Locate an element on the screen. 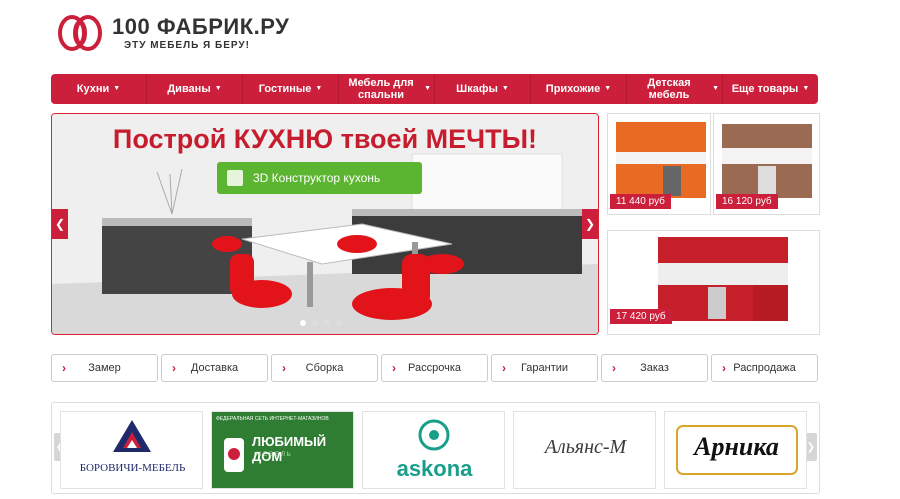 The image size is (900, 499). nav-item-label: Детская мебель is located at coordinates (669, 89).